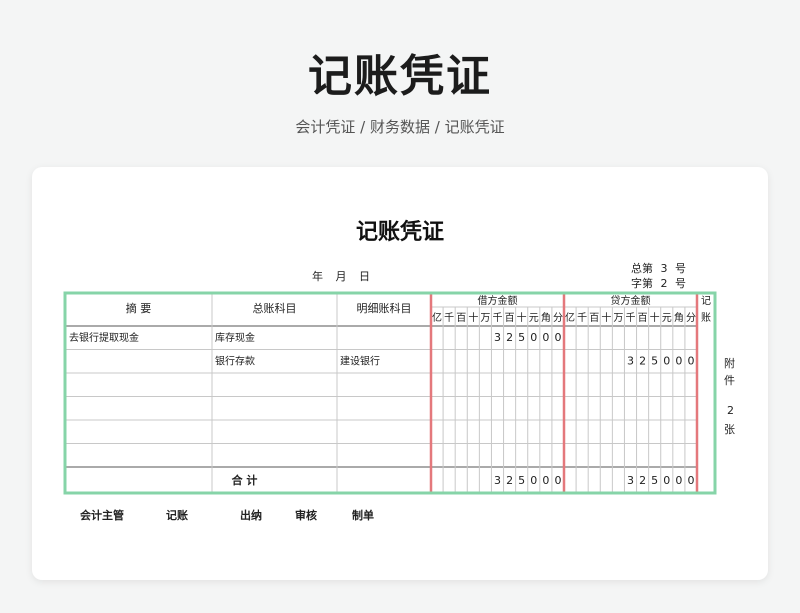 Image resolution: width=800 pixels, height=613 pixels. What do you see at coordinates (235, 337) in the screenshot?
I see `row-general-account: 库存现金` at bounding box center [235, 337].